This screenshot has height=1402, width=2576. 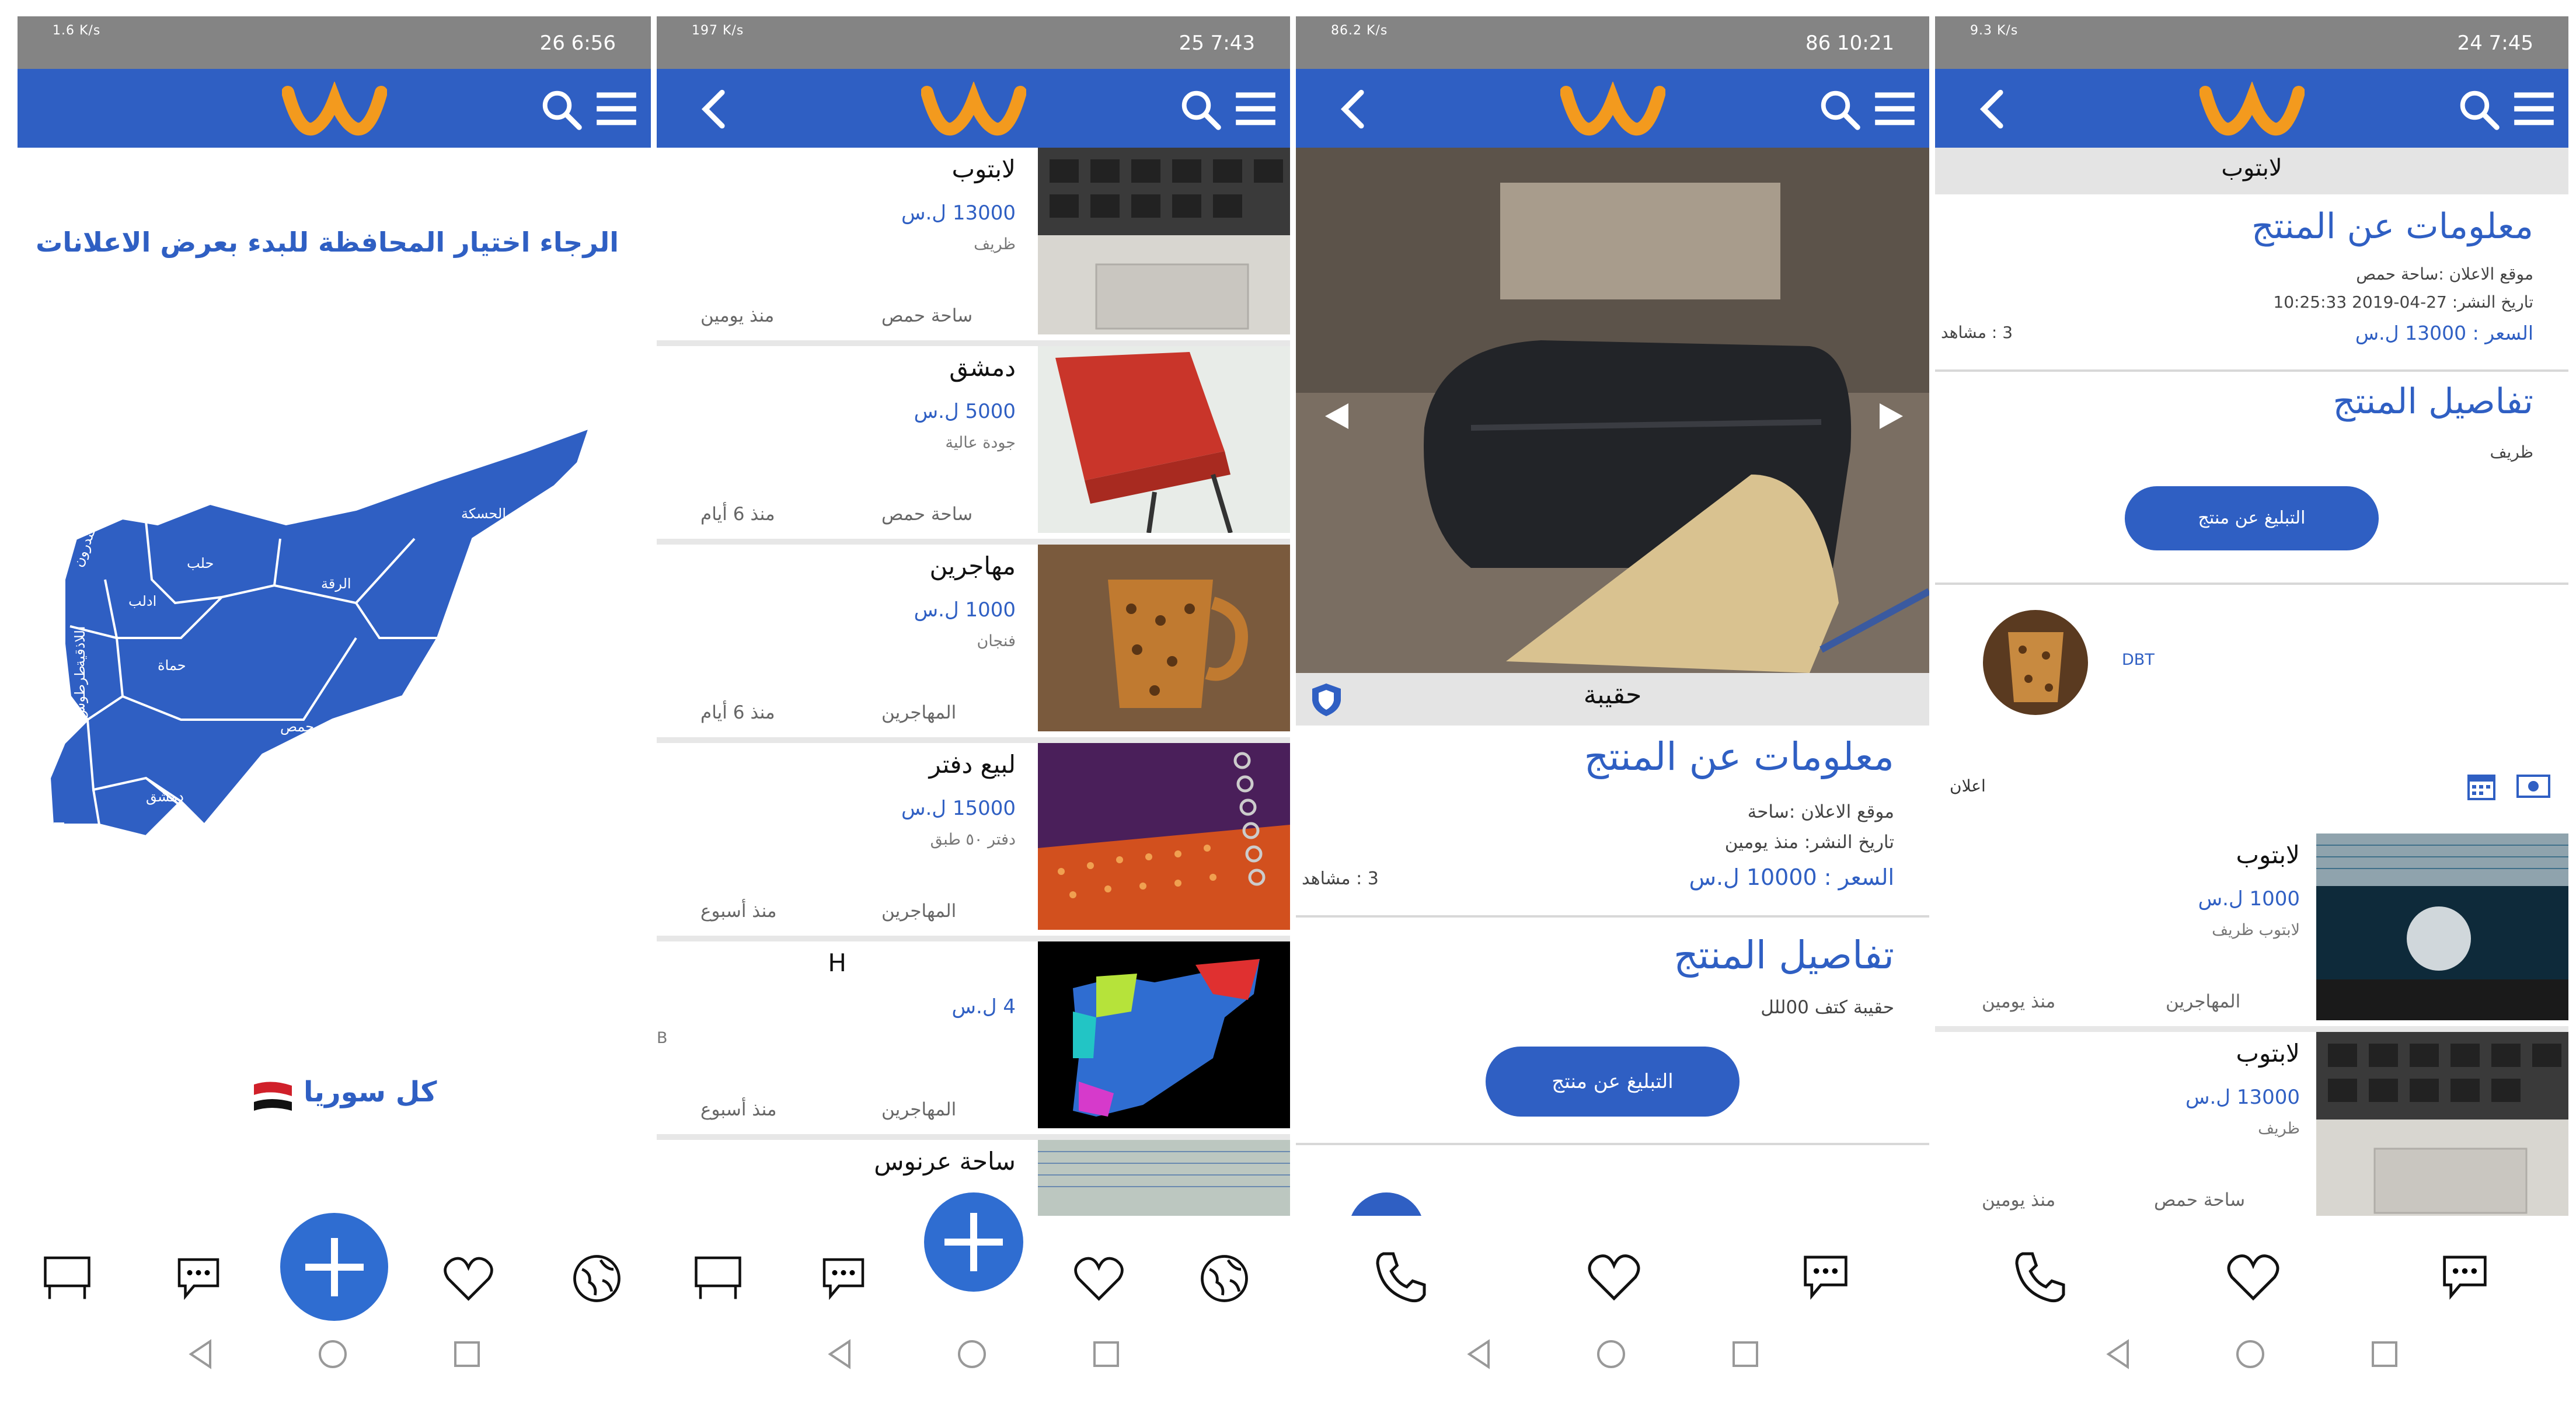 I want to click on app-logo, so click(x=2252, y=109).